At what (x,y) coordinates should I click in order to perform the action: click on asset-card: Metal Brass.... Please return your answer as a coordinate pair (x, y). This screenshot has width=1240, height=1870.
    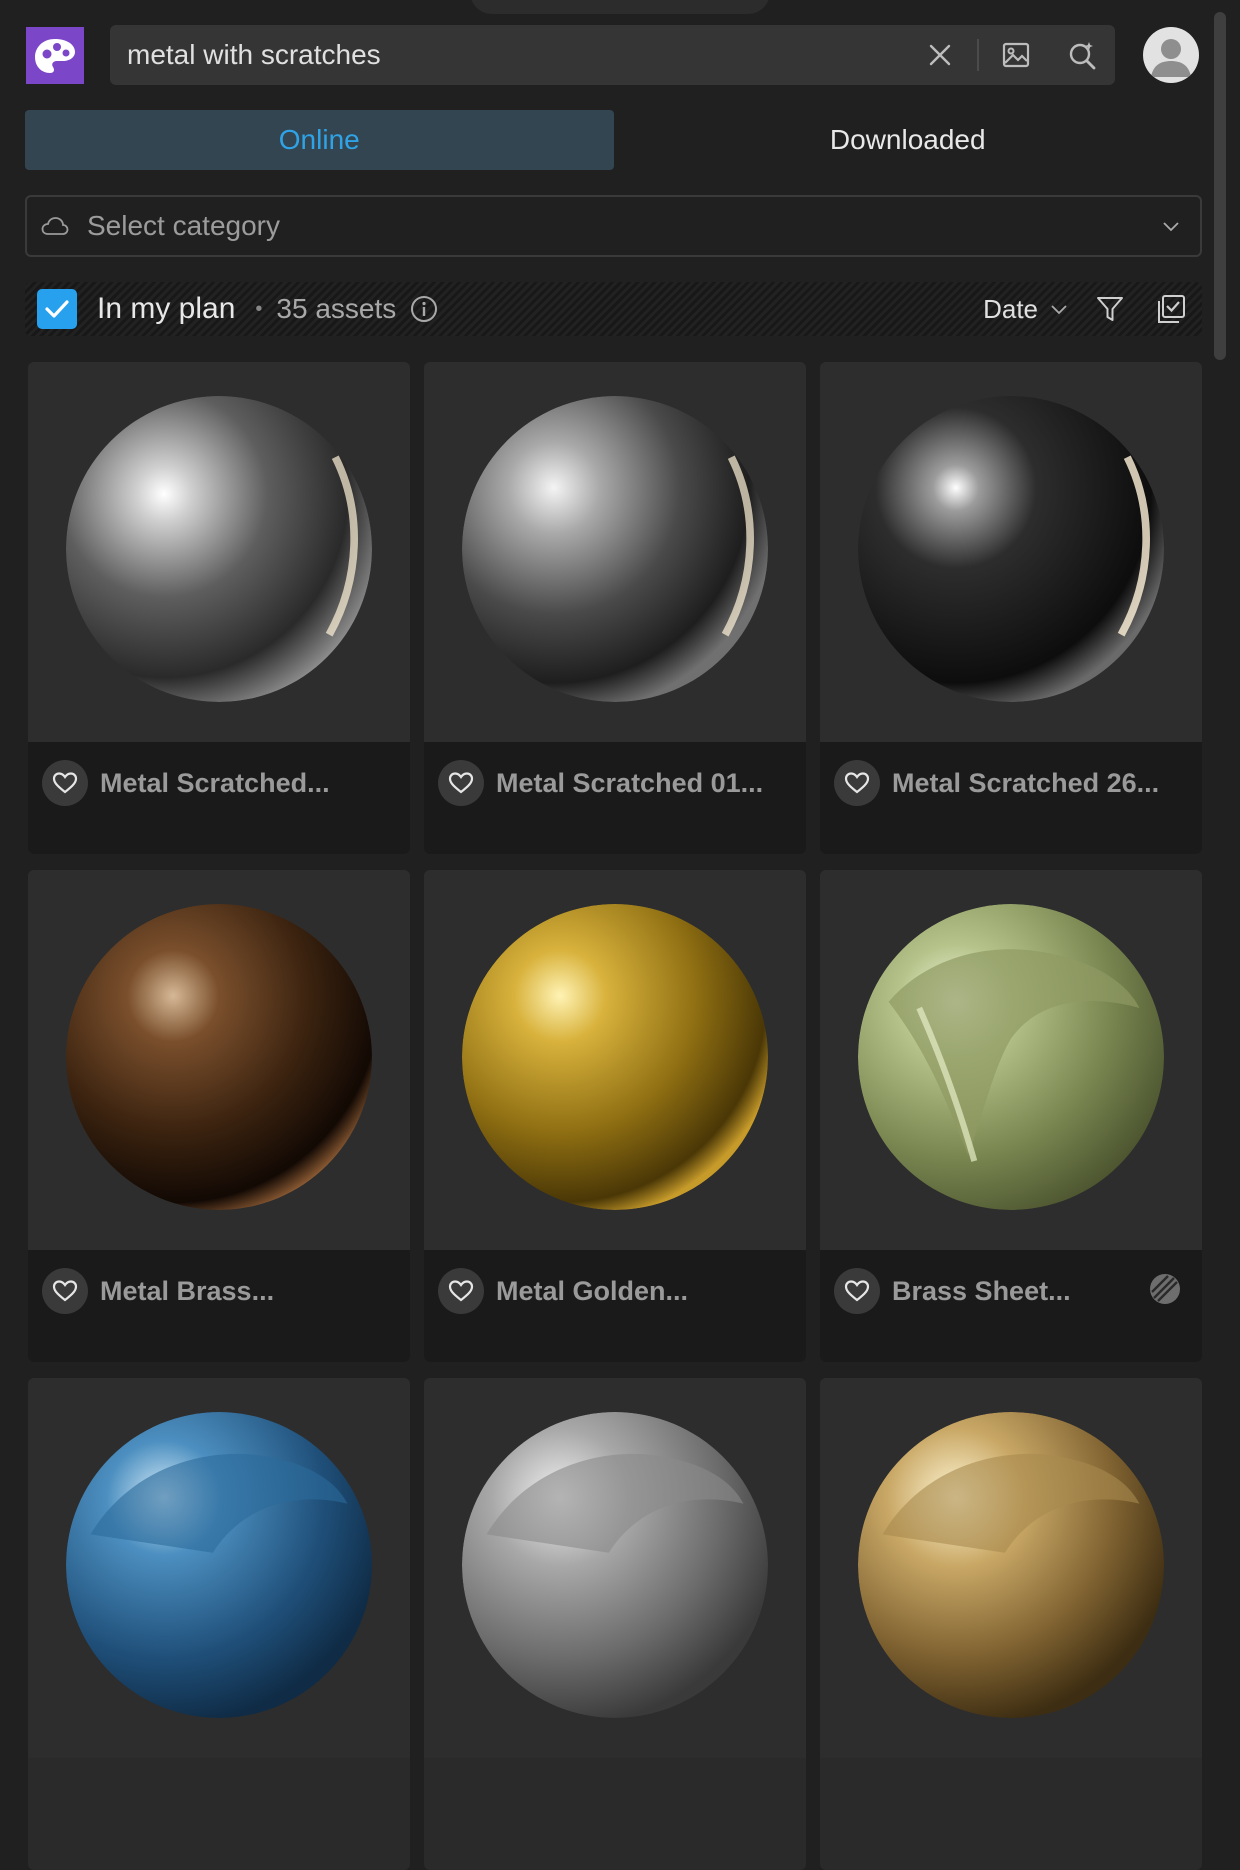
    Looking at the image, I should click on (219, 1116).